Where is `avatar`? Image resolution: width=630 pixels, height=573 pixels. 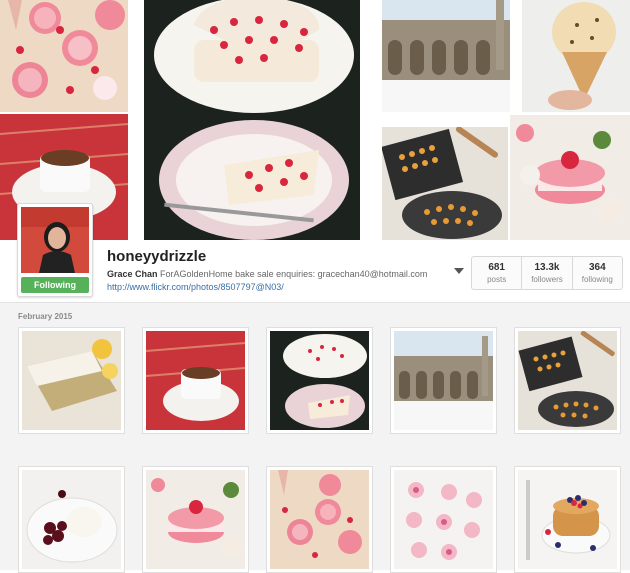 avatar is located at coordinates (55, 240).